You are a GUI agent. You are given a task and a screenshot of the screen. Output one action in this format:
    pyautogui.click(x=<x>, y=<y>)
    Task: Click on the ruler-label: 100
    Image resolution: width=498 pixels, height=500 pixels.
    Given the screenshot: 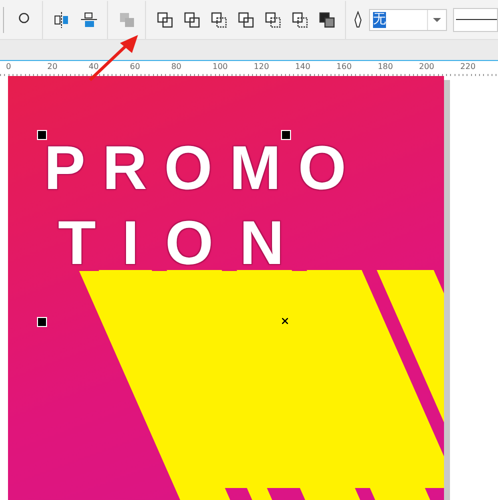 What is the action you would take?
    pyautogui.click(x=220, y=66)
    